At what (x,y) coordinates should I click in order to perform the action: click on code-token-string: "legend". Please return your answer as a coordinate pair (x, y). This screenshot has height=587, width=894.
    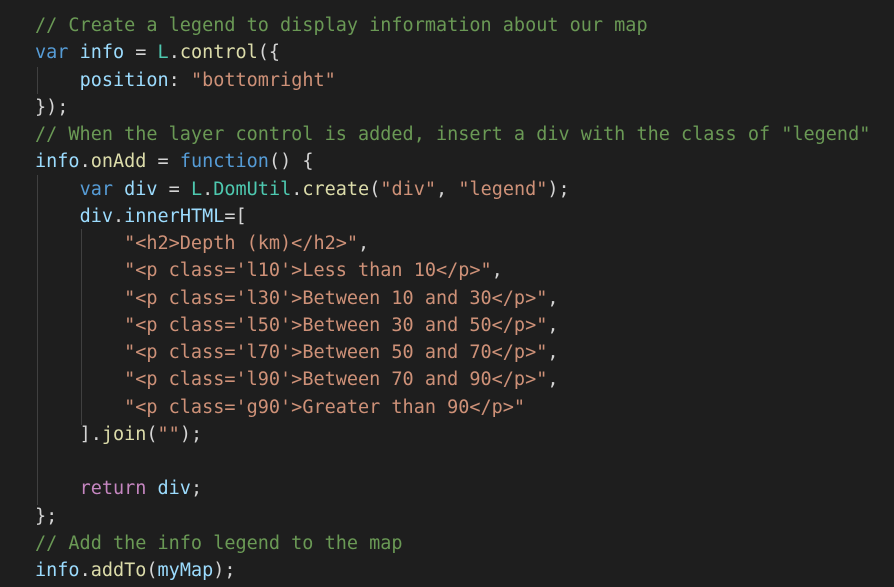
    Looking at the image, I should click on (503, 189).